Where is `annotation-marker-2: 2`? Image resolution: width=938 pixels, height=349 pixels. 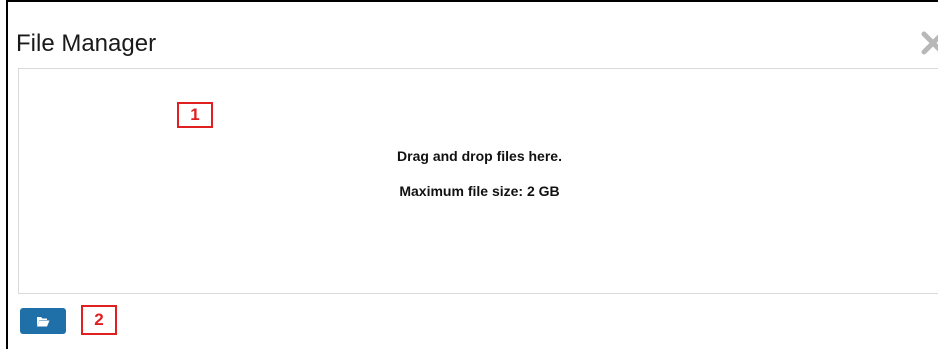
annotation-marker-2: 2 is located at coordinates (99, 320).